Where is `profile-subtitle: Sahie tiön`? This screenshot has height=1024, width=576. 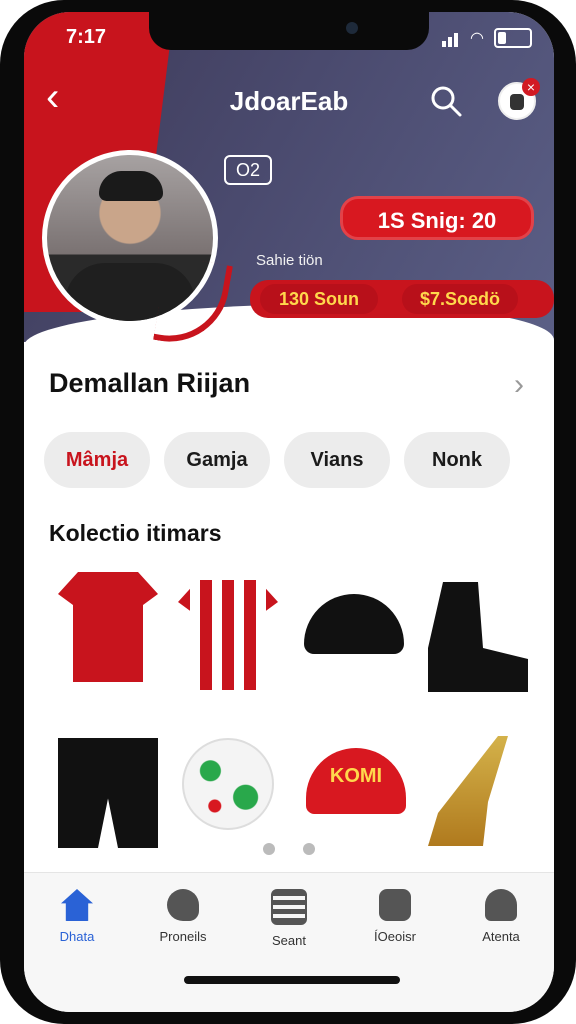
profile-subtitle: Sahie tiön is located at coordinates (289, 260).